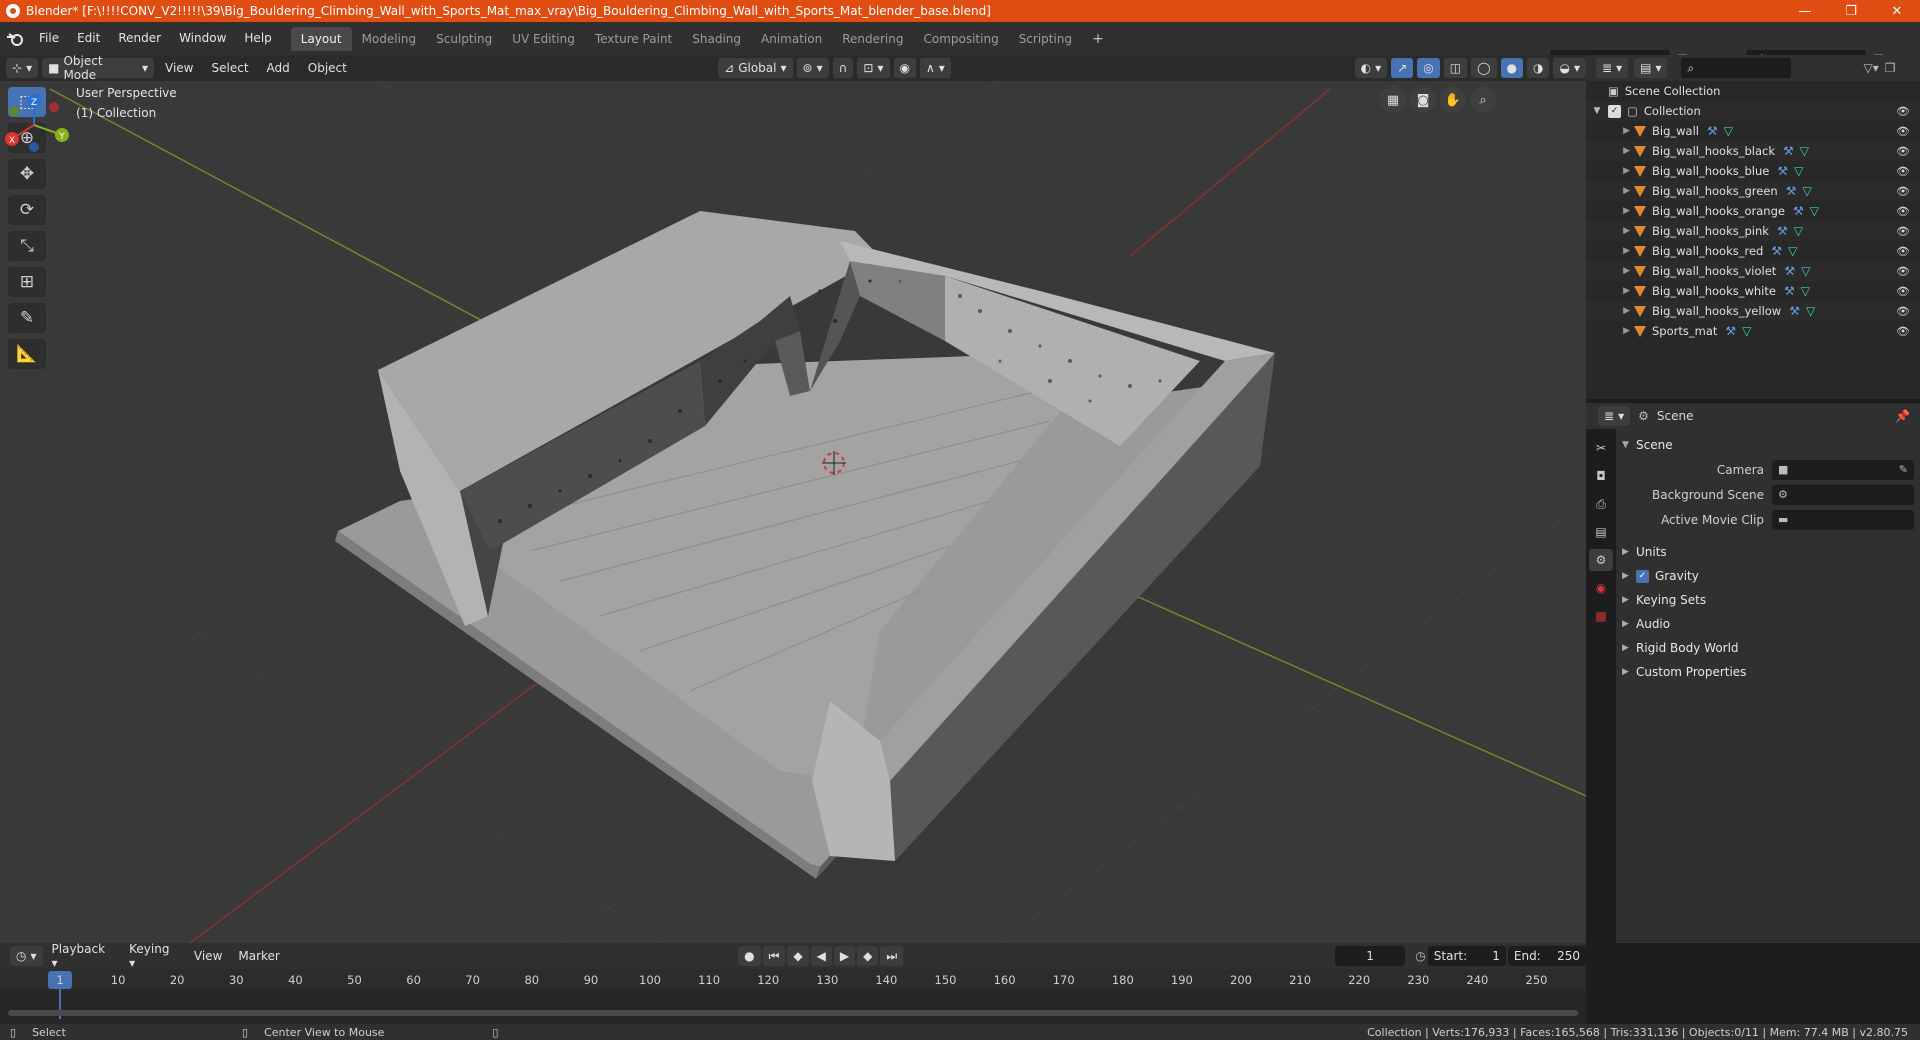 This screenshot has width=1920, height=1040. What do you see at coordinates (1753, 291) in the screenshot?
I see `outliner-object: ▶ Big_wall_hooks_white ⚒ ▽ 👁` at bounding box center [1753, 291].